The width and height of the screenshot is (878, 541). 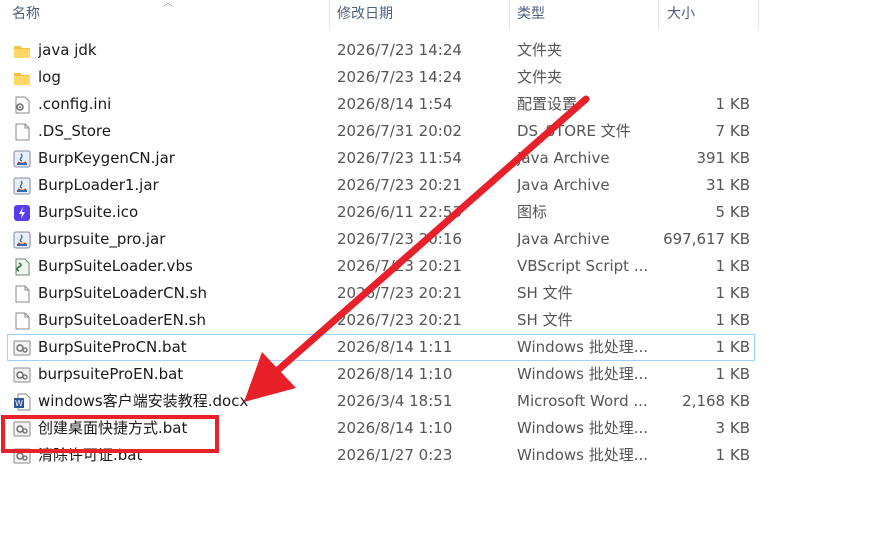 I want to click on file-size: 697,617 KB, so click(x=706, y=239).